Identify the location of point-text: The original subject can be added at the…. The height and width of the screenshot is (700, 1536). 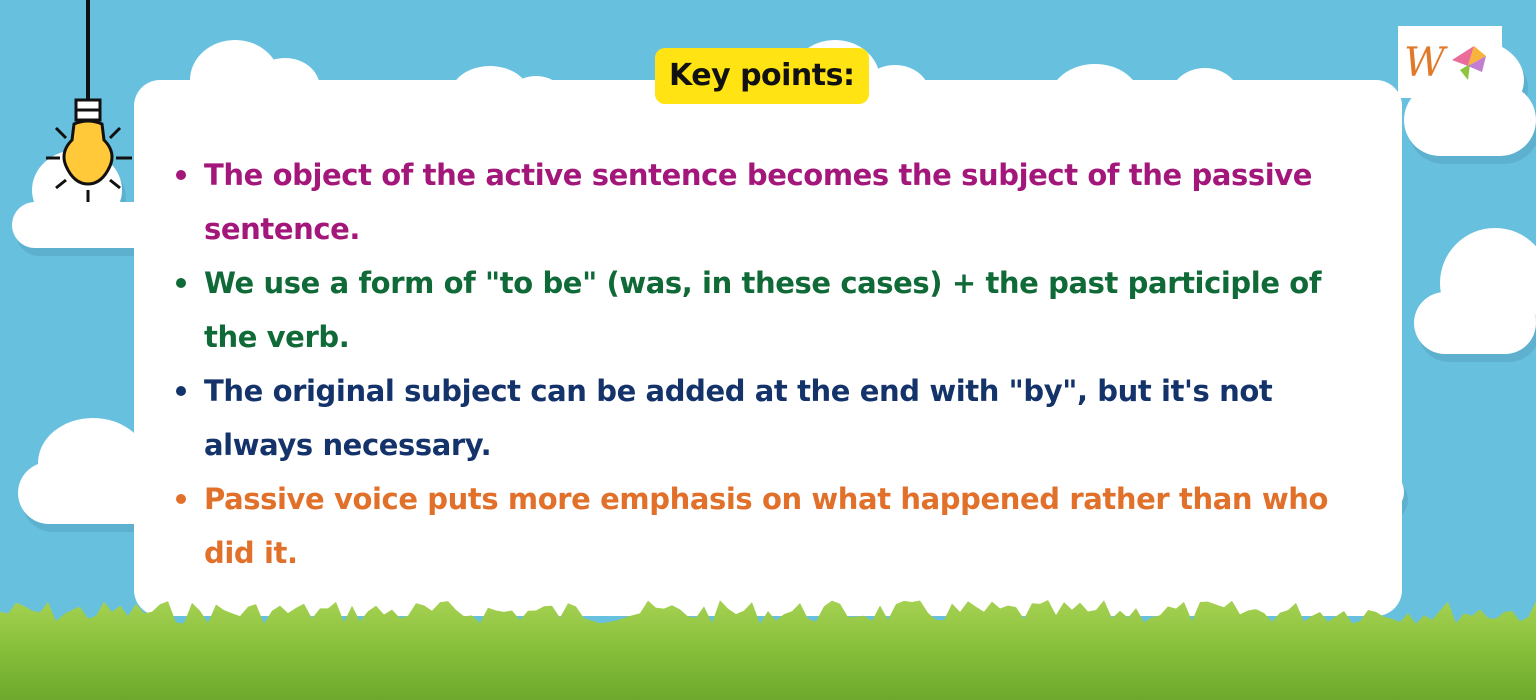
(738, 418).